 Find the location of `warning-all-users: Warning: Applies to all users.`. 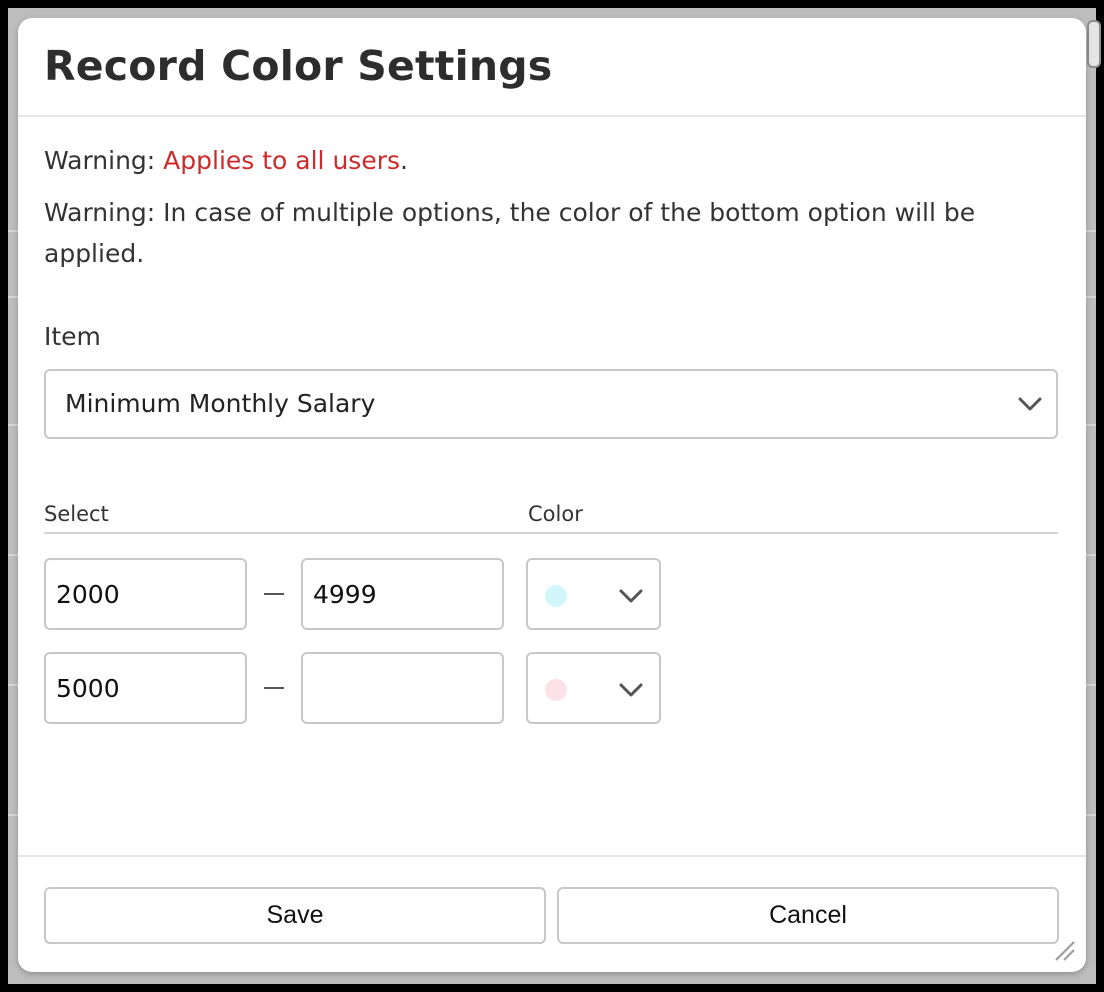

warning-all-users: Warning: Applies to all users. is located at coordinates (226, 160).